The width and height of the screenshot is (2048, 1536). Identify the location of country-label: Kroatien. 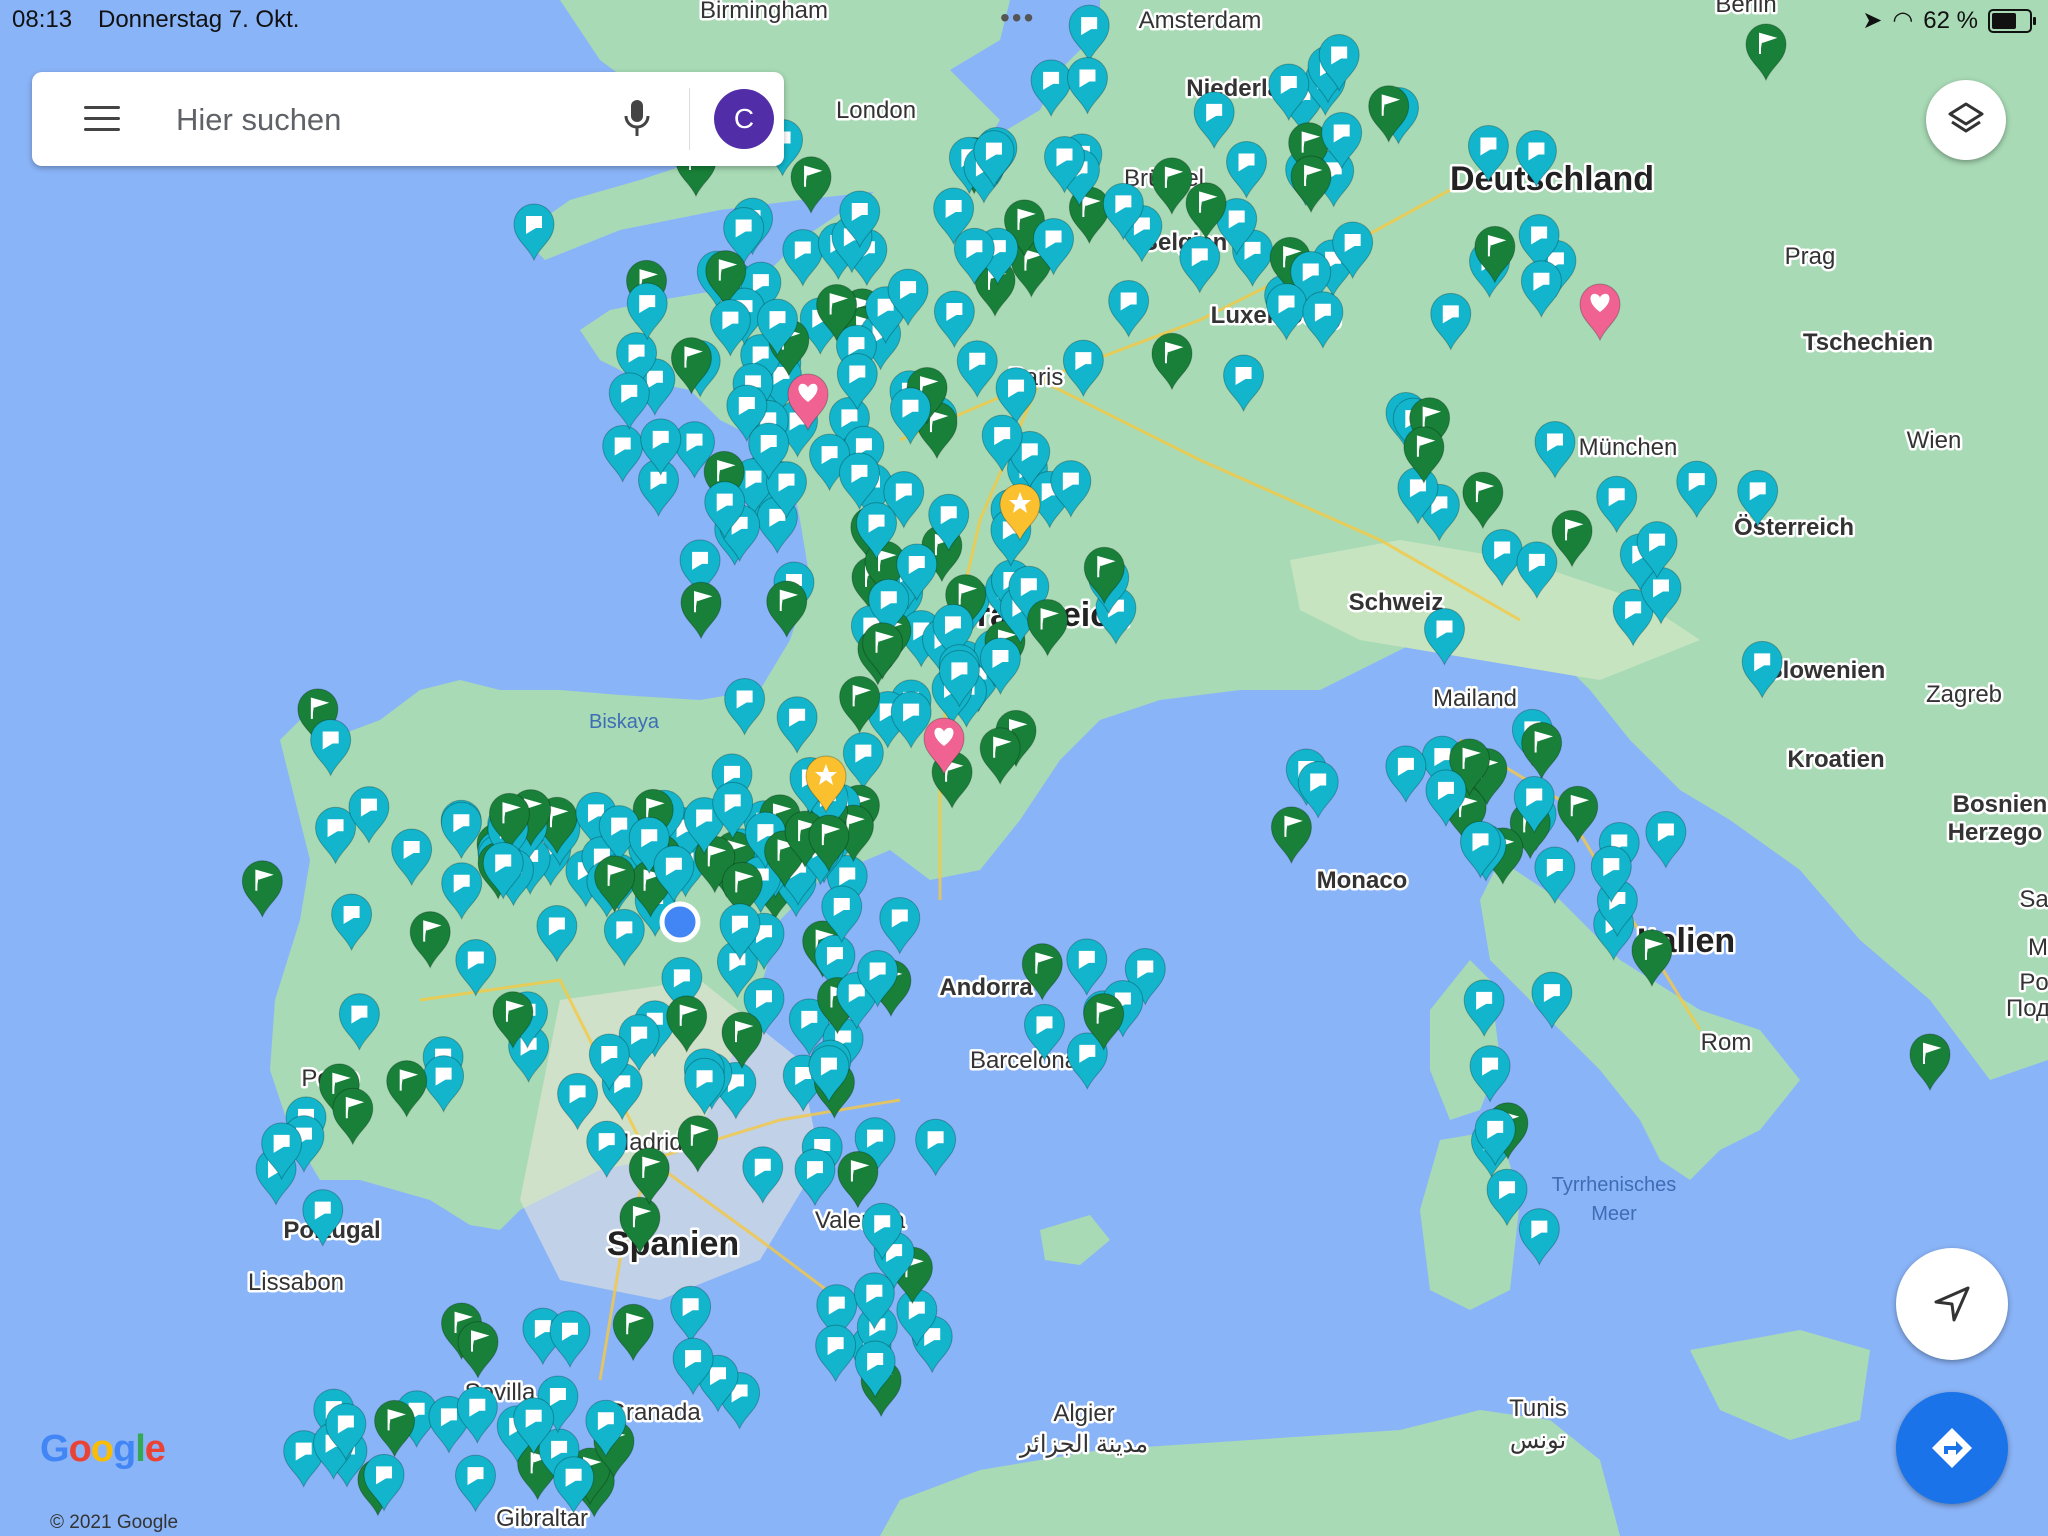
(1835, 759).